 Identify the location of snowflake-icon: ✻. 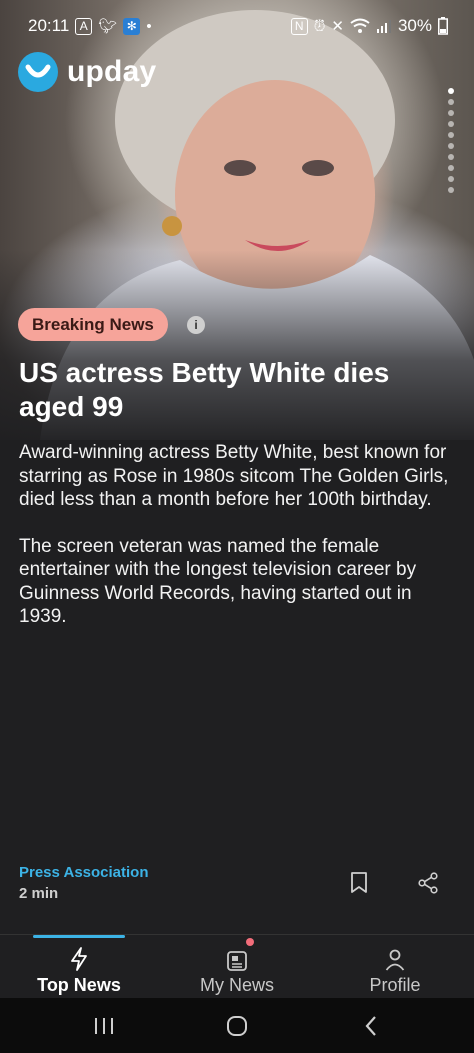
(132, 26).